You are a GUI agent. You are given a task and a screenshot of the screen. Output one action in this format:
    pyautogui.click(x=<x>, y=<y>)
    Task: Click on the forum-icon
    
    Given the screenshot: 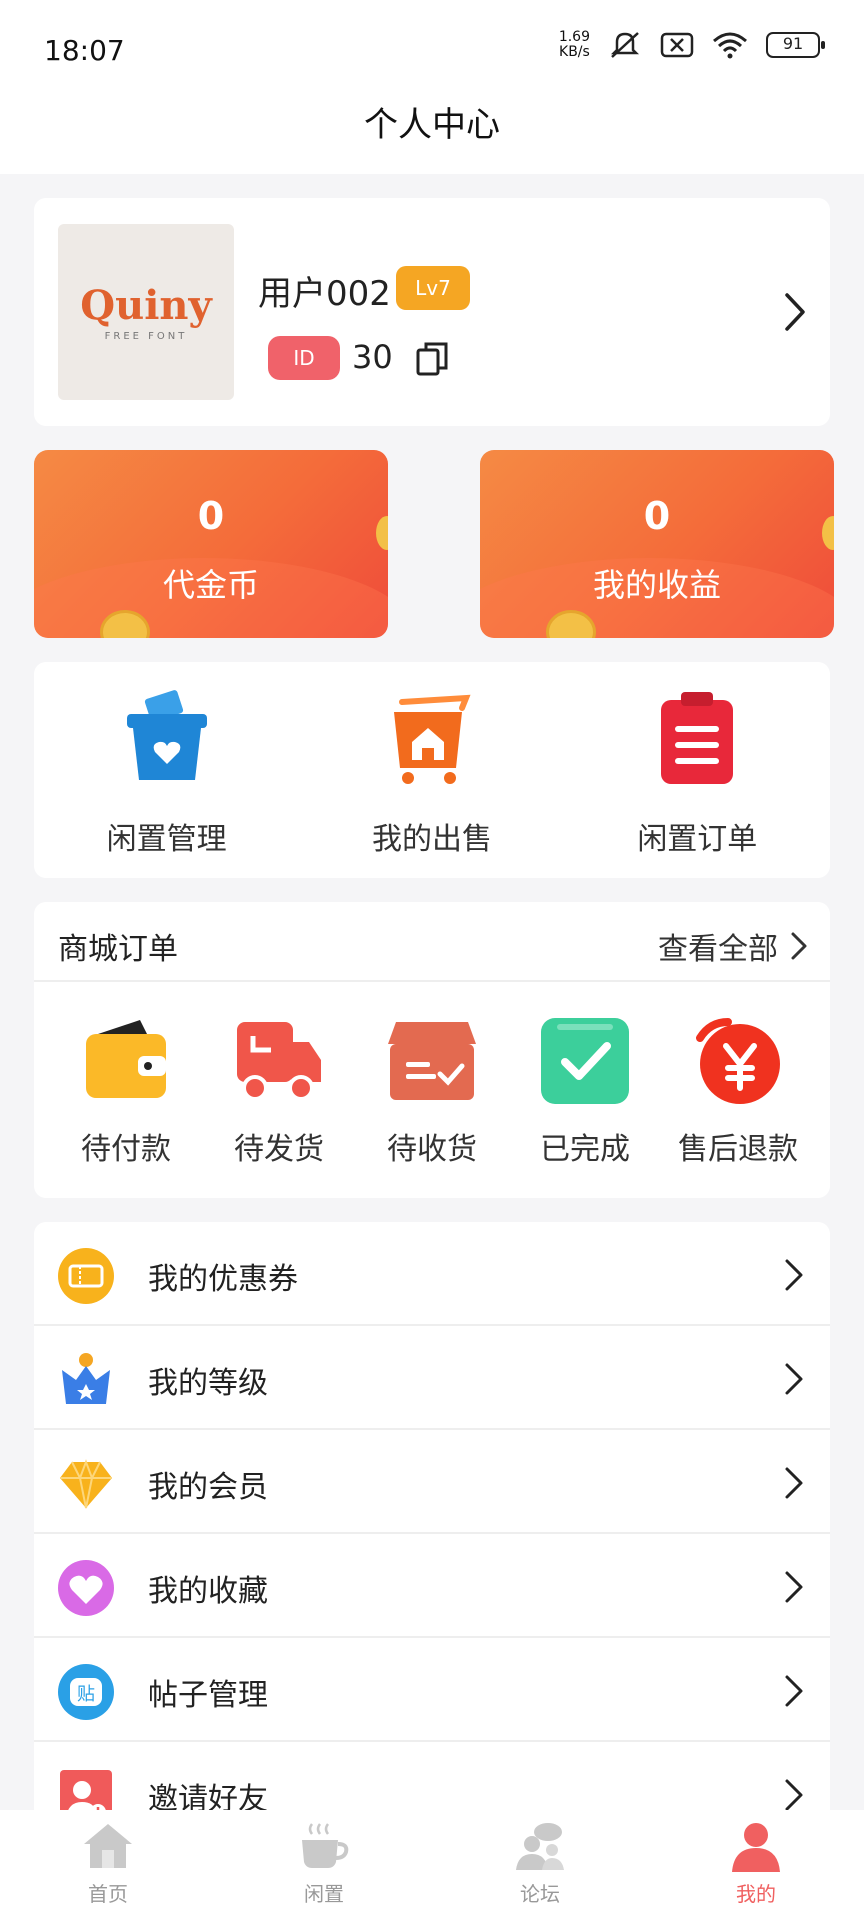 What is the action you would take?
    pyautogui.click(x=540, y=1846)
    